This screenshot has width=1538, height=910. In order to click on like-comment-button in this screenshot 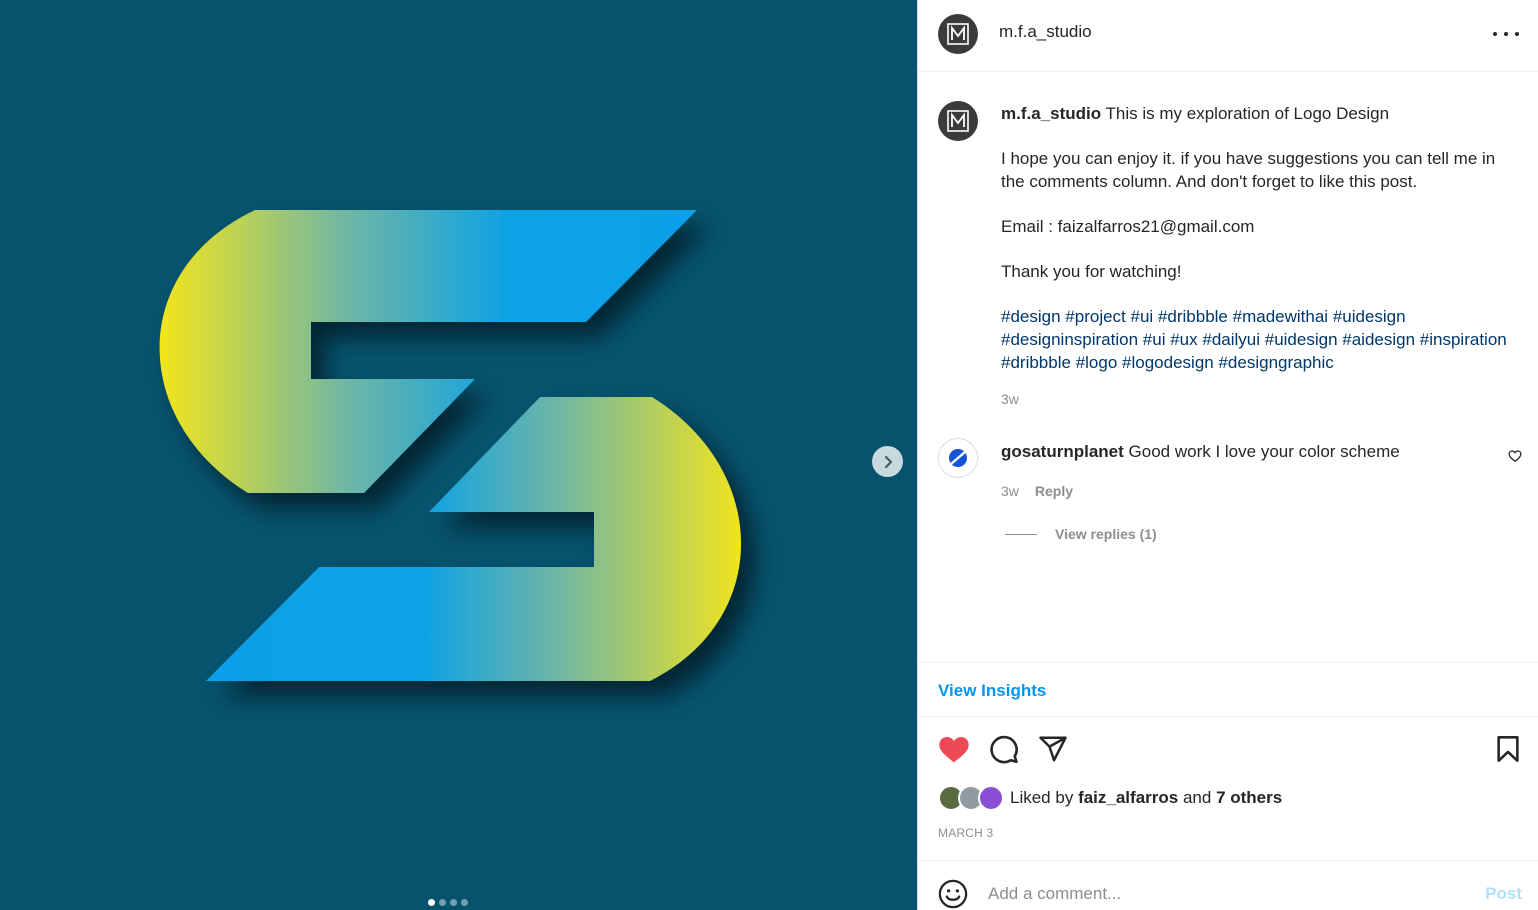, I will do `click(1515, 458)`.